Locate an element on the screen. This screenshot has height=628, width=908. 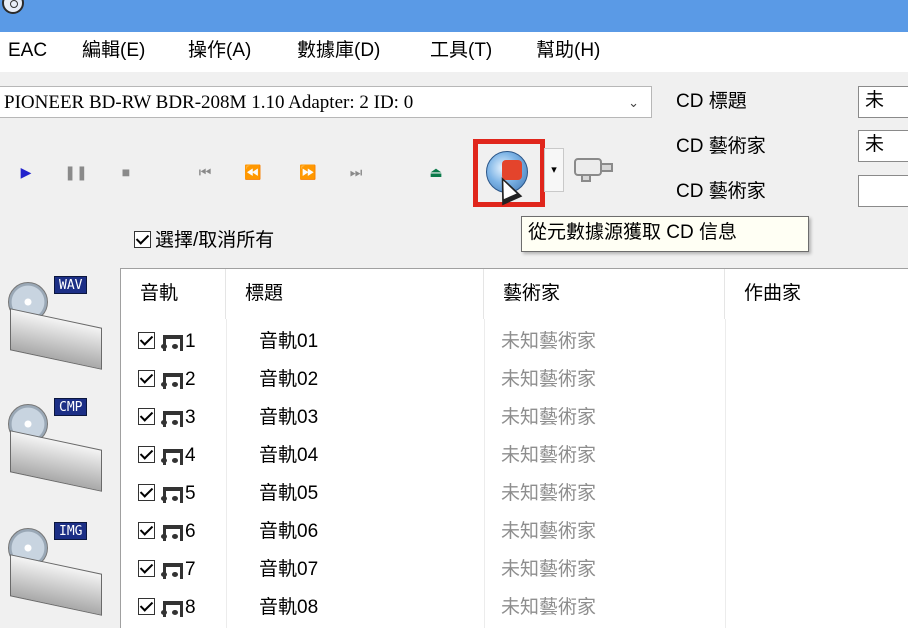
rewind-icon: ⏪ is located at coordinates (253, 172).